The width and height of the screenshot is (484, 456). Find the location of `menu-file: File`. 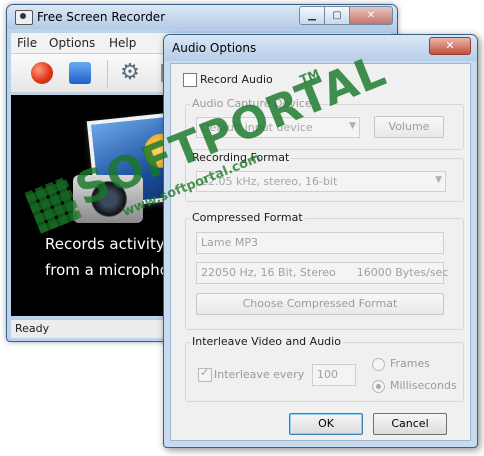

menu-file: File is located at coordinates (27, 43).